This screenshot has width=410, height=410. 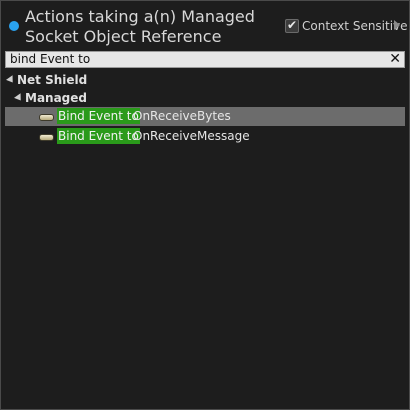 What do you see at coordinates (191, 136) in the screenshot?
I see `action-name: OnReceiveMessage` at bounding box center [191, 136].